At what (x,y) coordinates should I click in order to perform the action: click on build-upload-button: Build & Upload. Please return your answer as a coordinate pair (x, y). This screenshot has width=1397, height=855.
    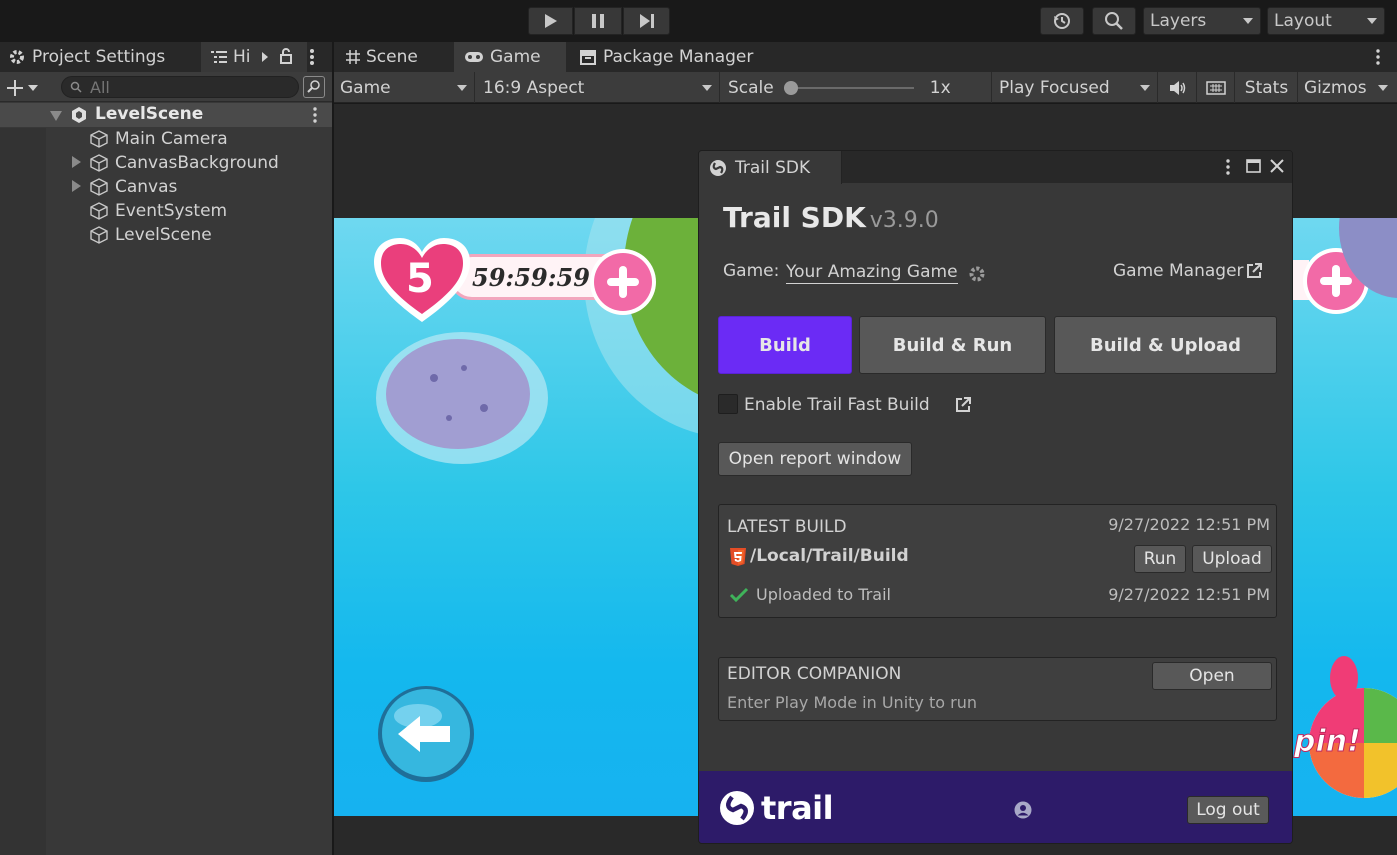
    Looking at the image, I should click on (1165, 345).